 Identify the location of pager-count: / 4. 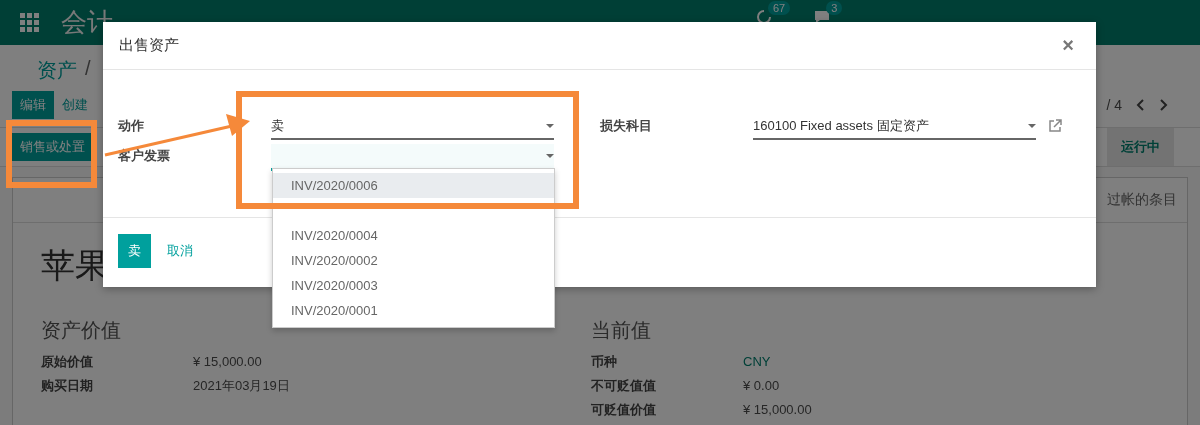
(1114, 105).